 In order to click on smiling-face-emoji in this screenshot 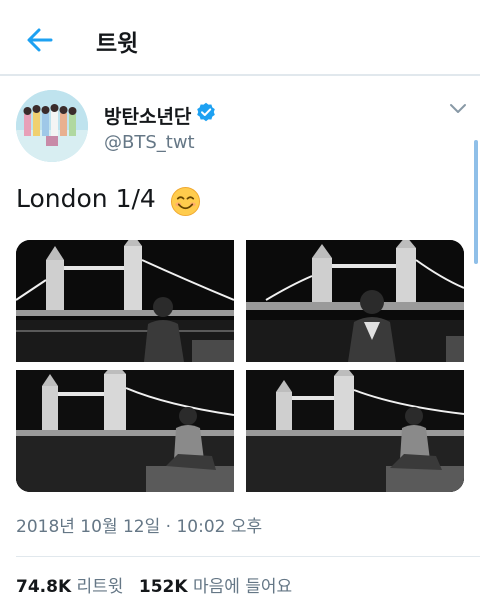, I will do `click(185, 201)`.